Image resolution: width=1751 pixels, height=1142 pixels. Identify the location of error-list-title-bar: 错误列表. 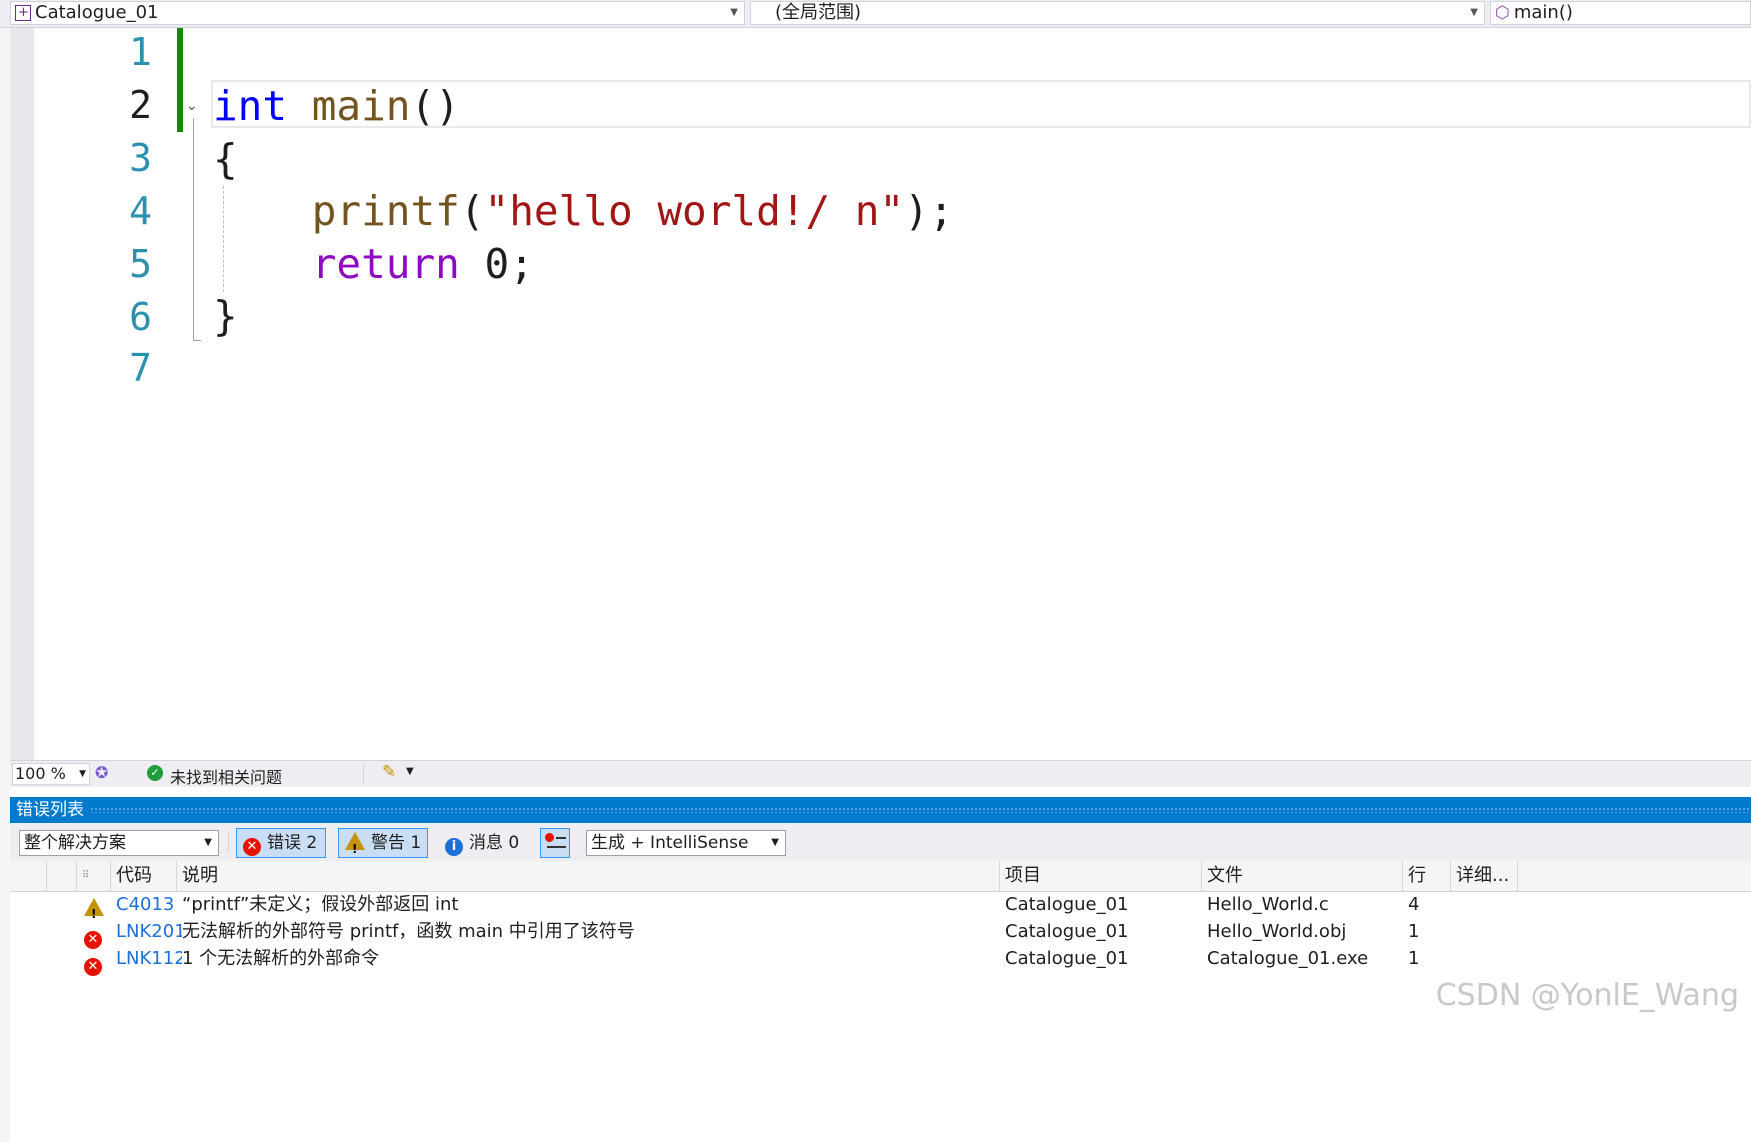
(880, 810).